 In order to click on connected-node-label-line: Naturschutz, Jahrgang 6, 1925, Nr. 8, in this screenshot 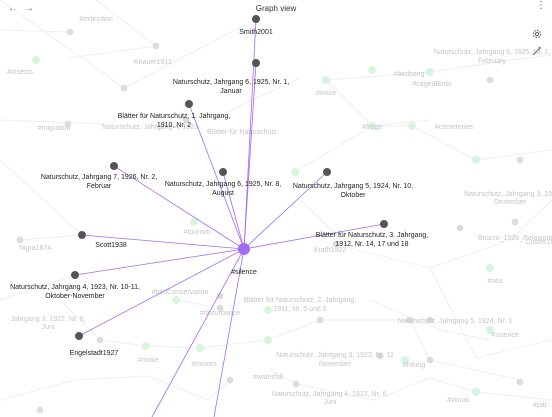, I will do `click(223, 184)`.